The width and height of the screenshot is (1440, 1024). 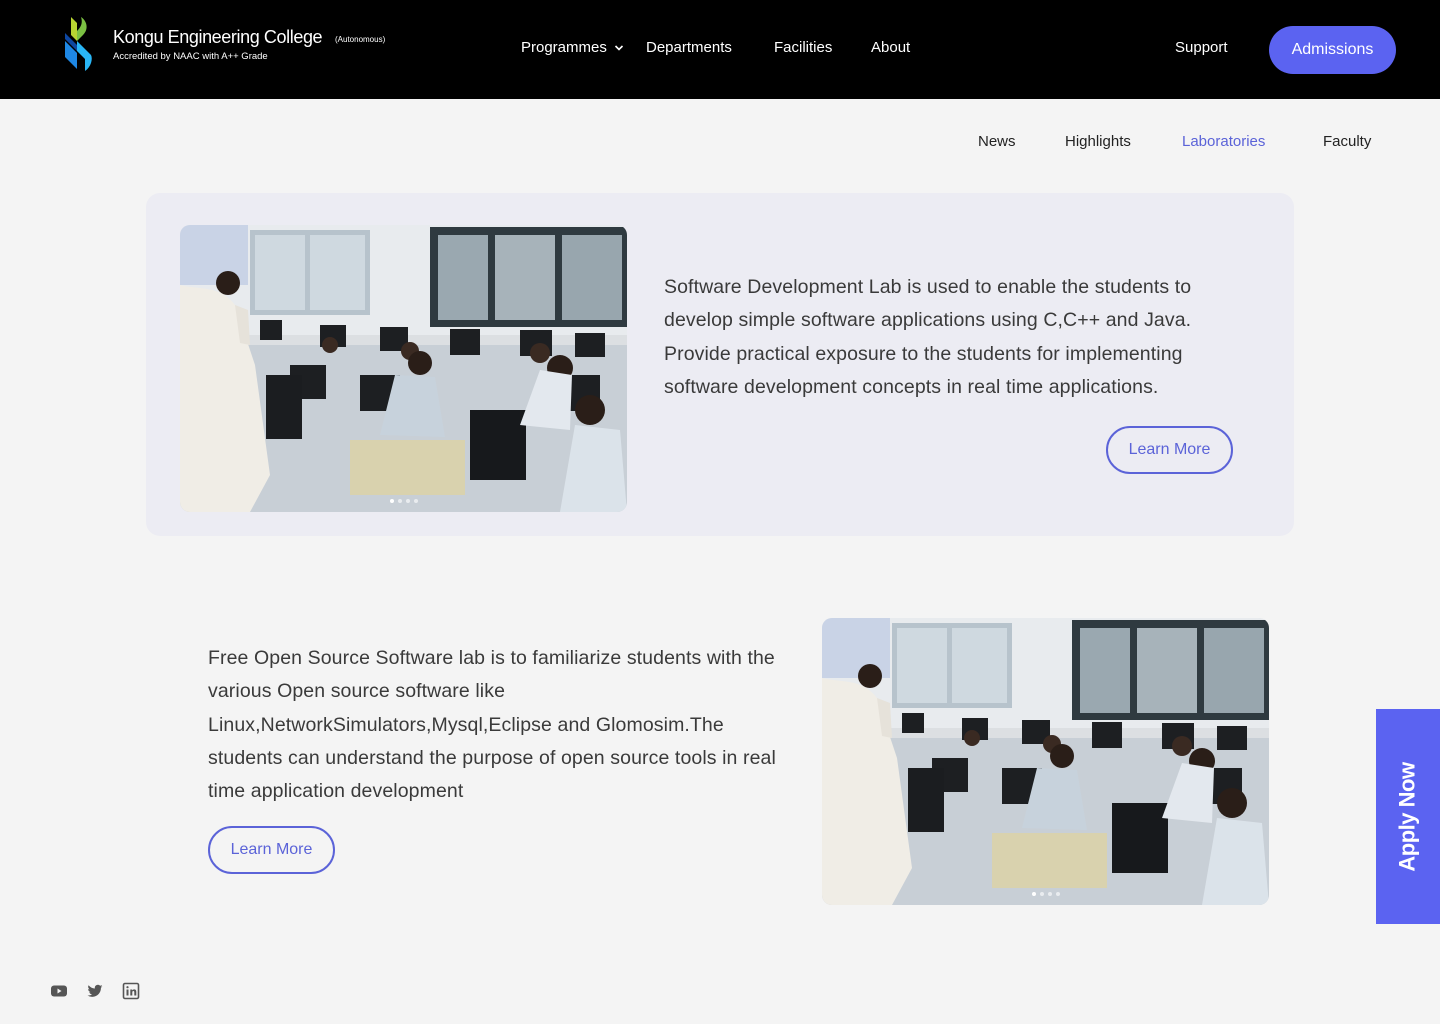 I want to click on autonomous-label: (Autonomous), so click(x=360, y=39).